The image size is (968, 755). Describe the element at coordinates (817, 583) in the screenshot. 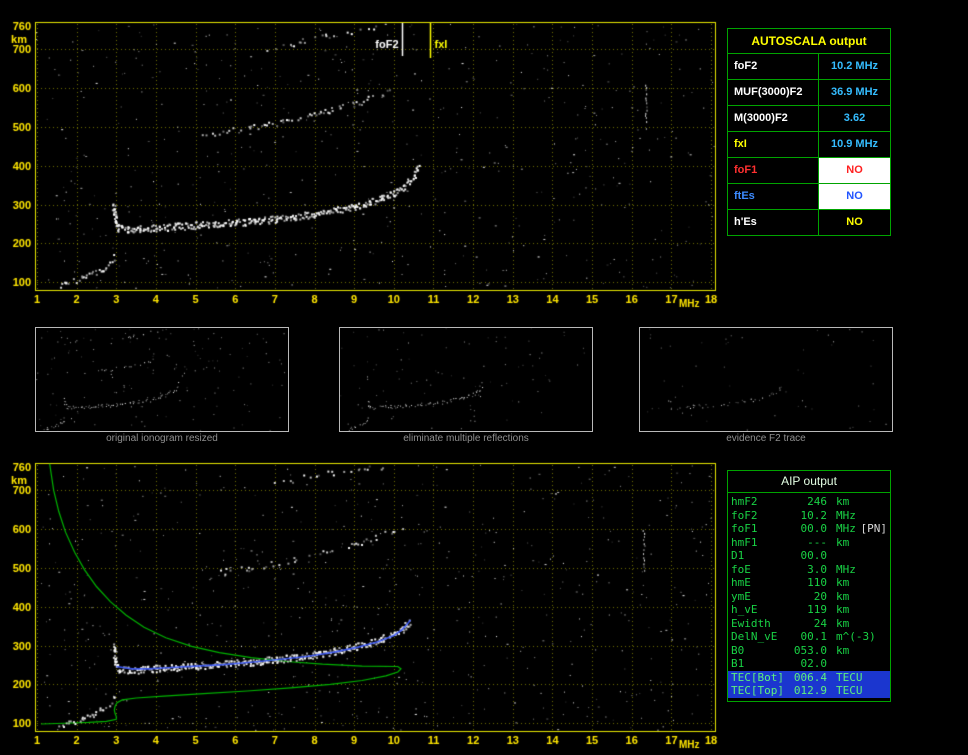

I see `parameter-value: 110` at that location.